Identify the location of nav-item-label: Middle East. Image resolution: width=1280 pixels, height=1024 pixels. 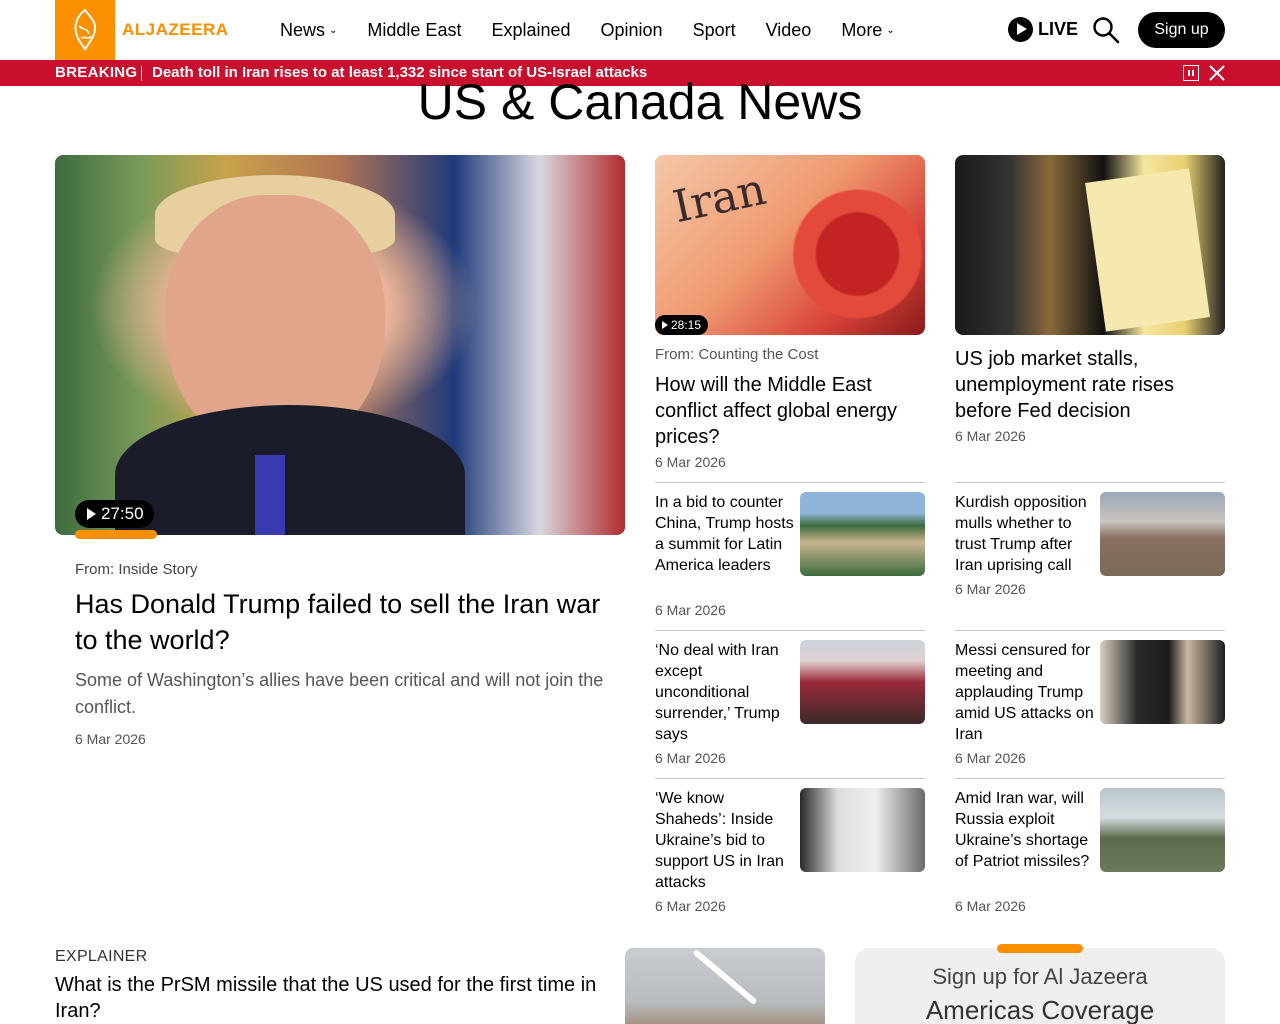
(414, 29).